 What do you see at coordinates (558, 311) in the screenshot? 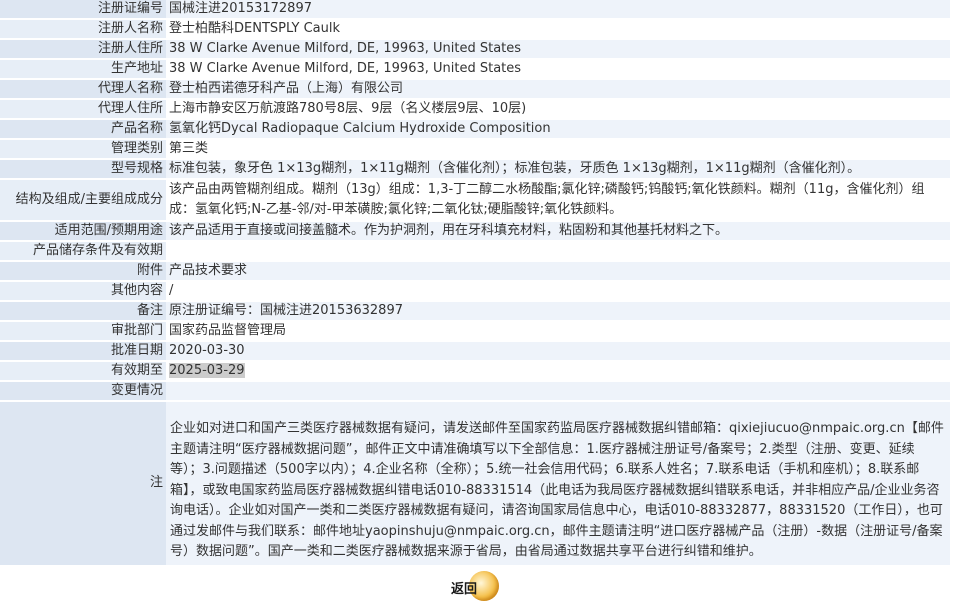
I see `value-remark: 原注册证编号：国械注进20153632897` at bounding box center [558, 311].